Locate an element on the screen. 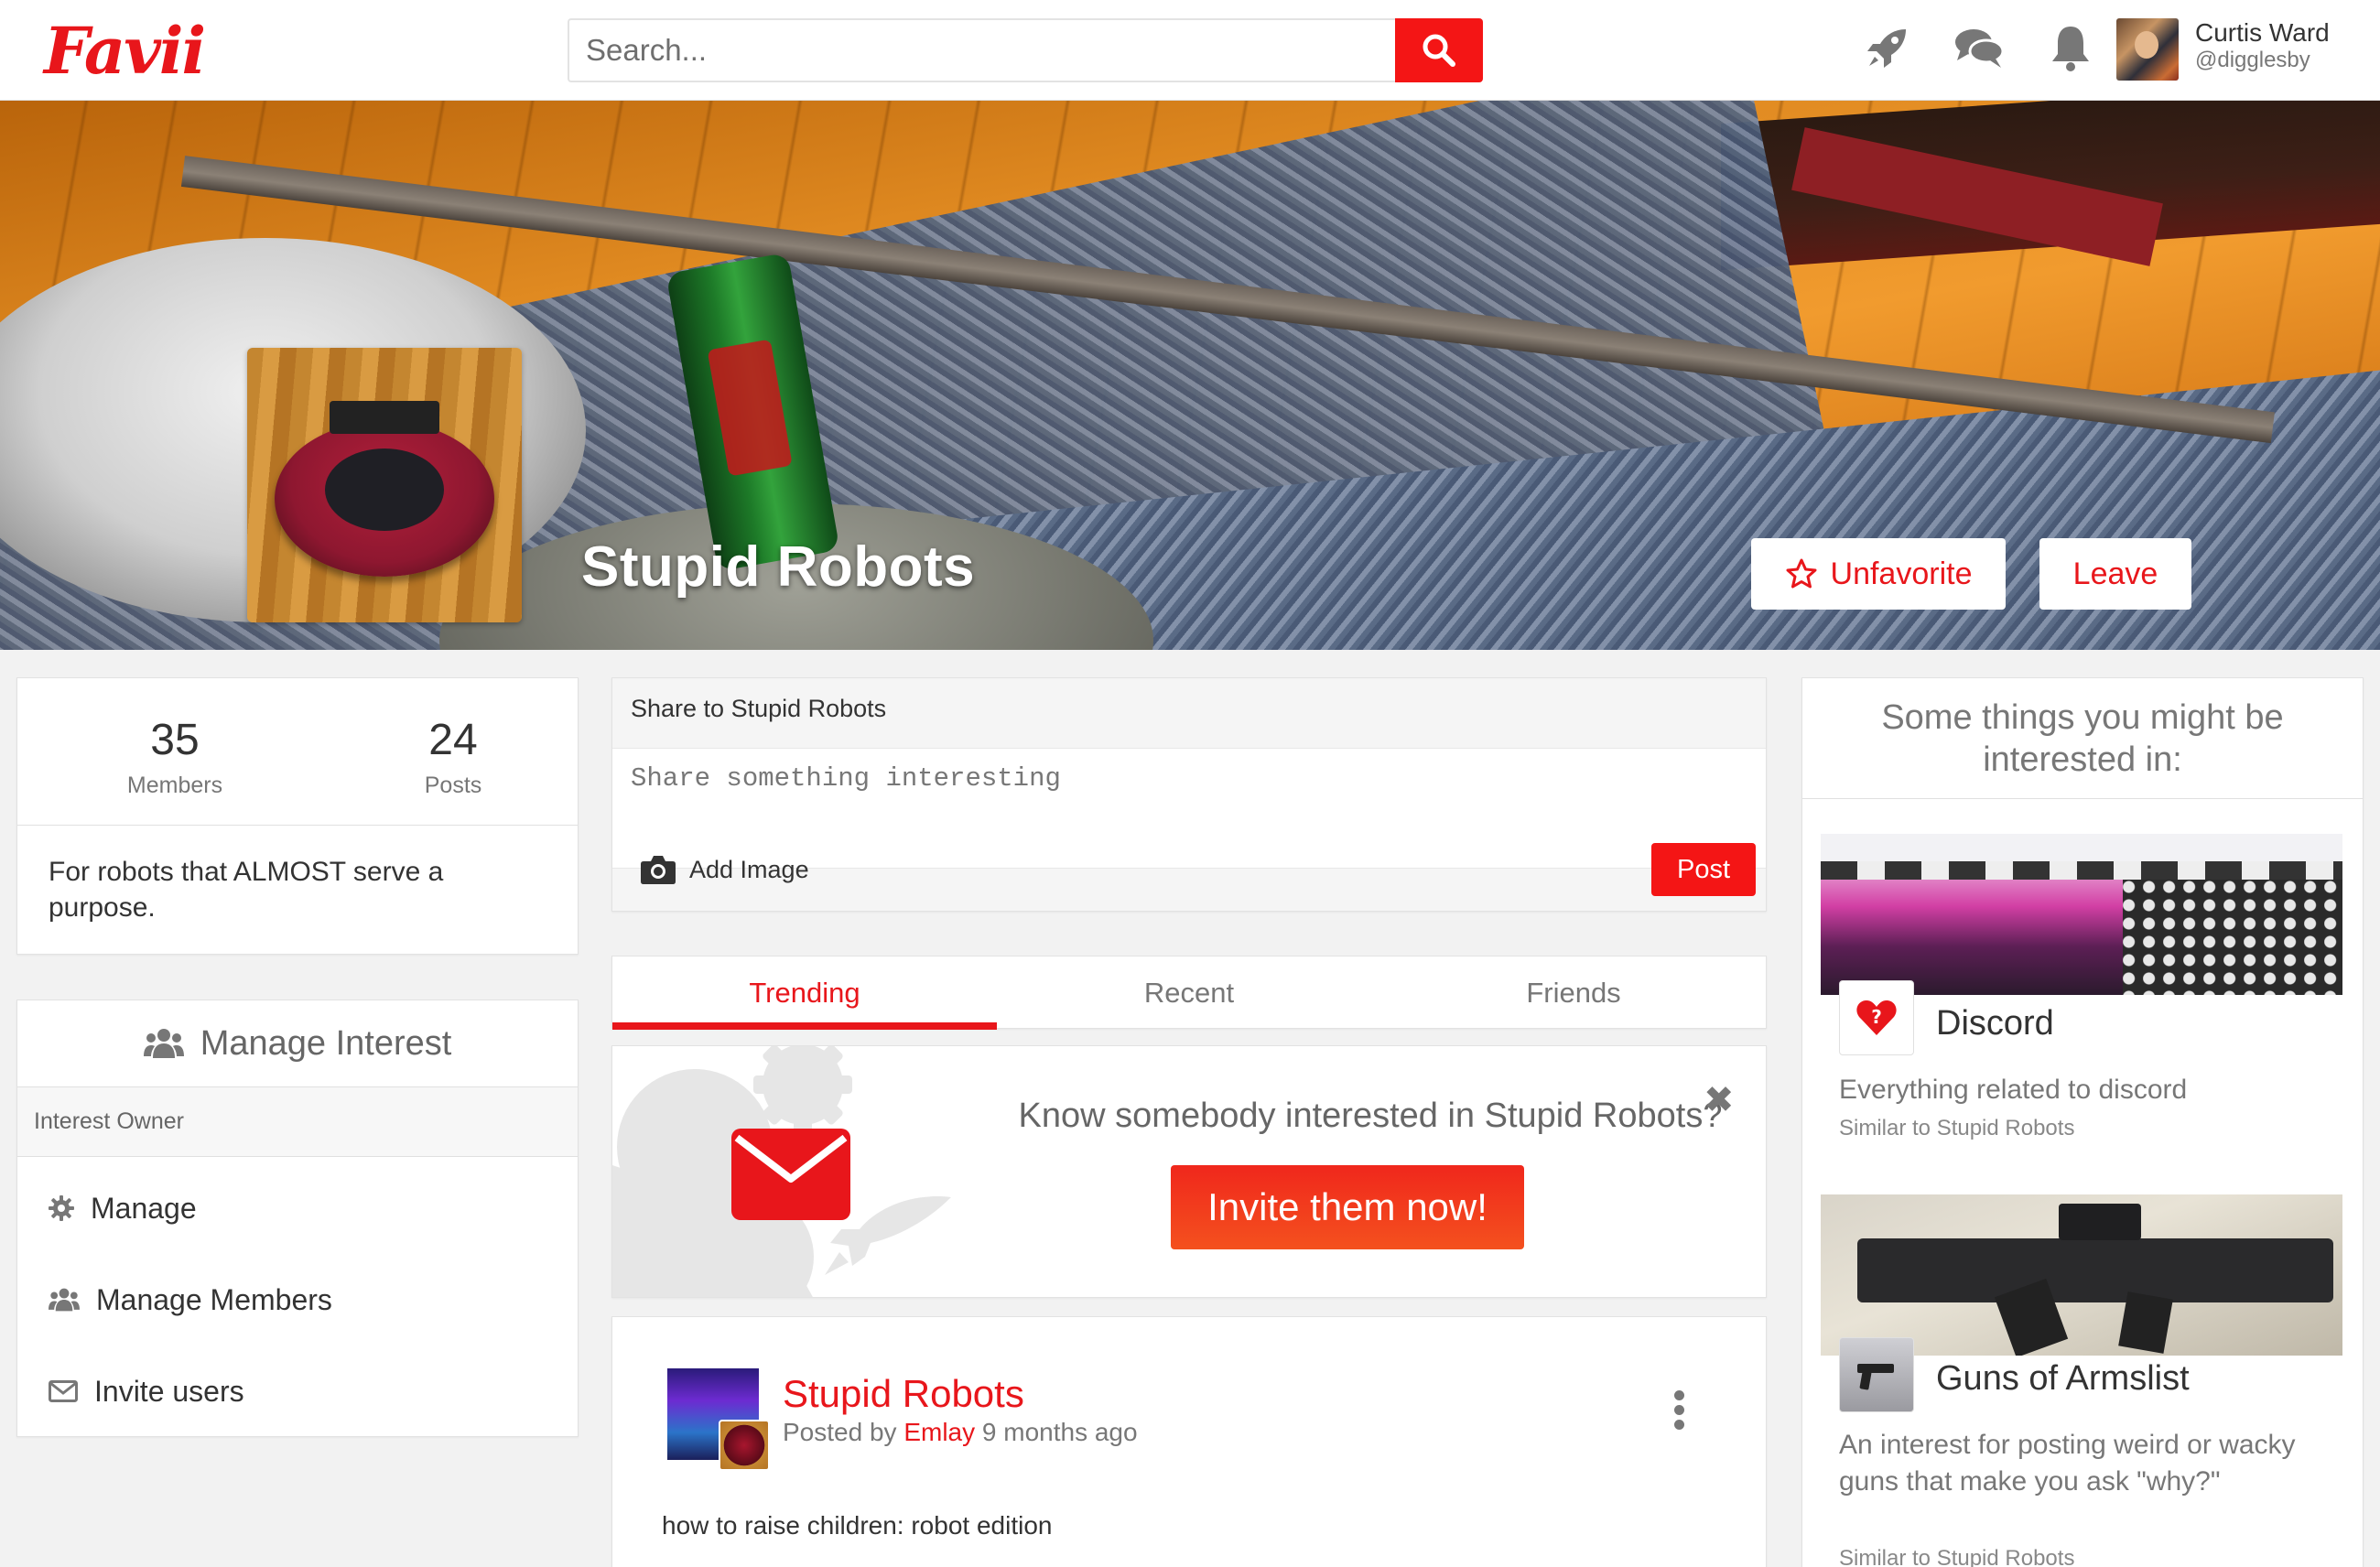 The image size is (2380, 1567). post-meta: Posted by Emlay 9 months ago is located at coordinates (960, 1433).